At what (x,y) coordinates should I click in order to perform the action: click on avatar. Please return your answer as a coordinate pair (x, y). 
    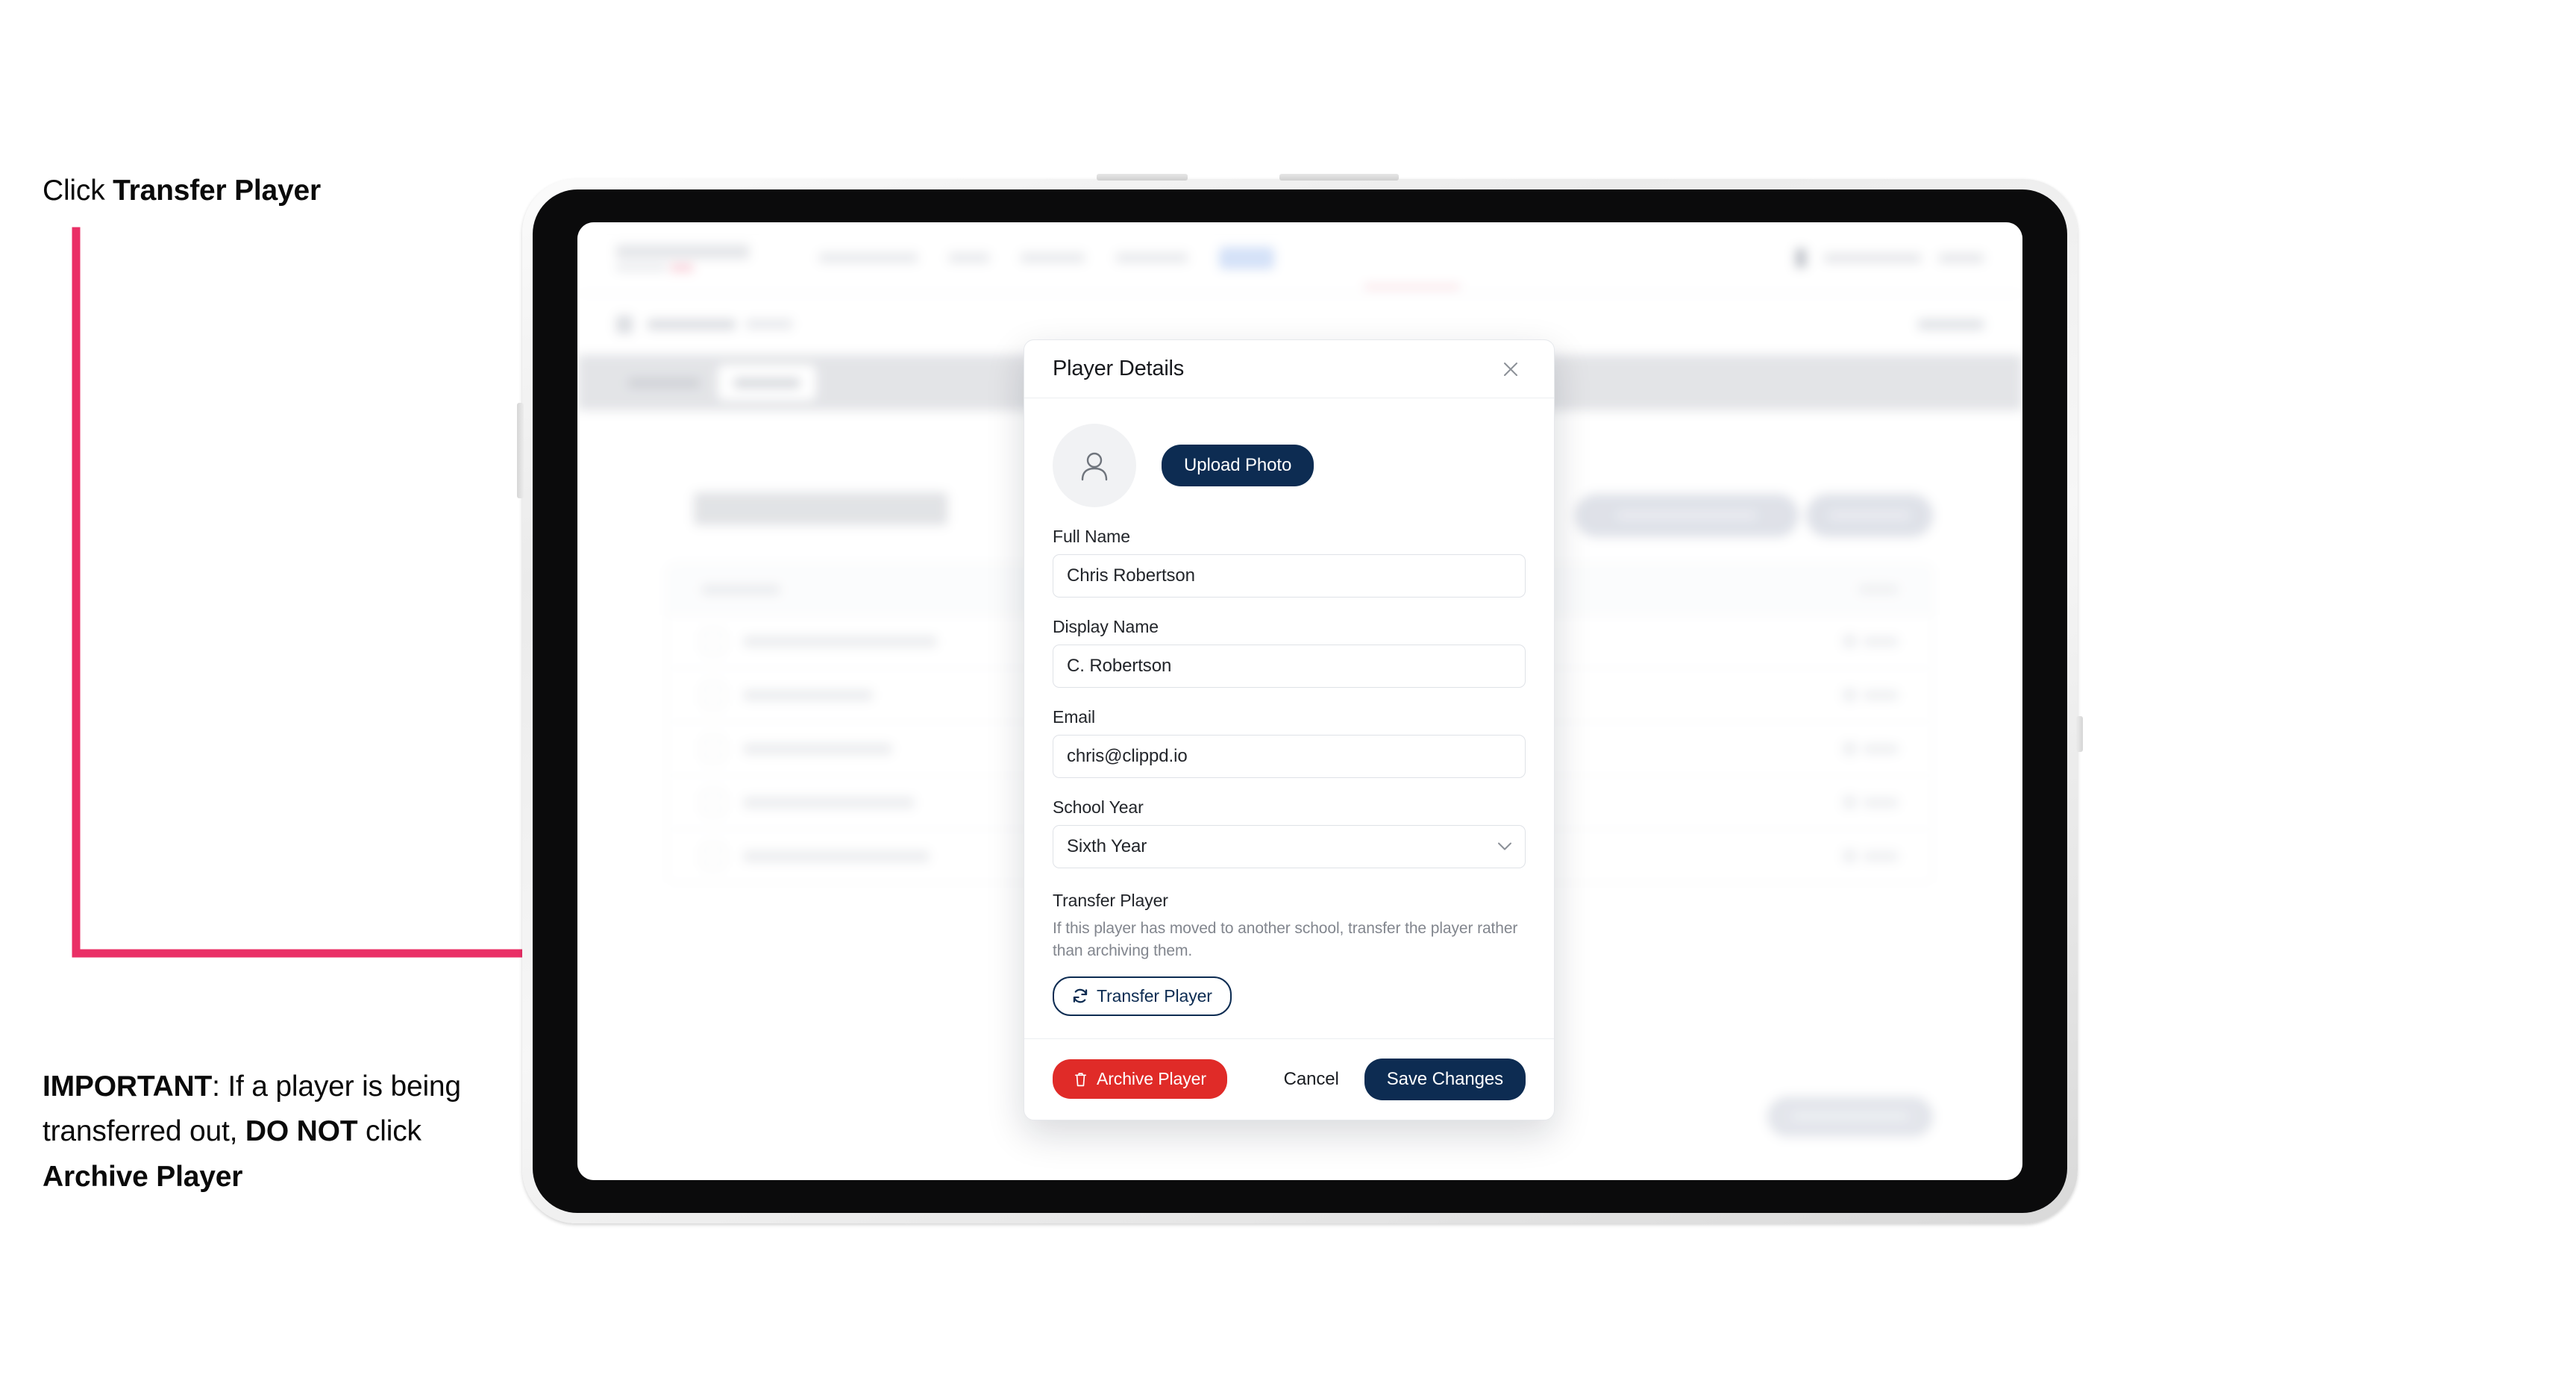
    Looking at the image, I should click on (1094, 466).